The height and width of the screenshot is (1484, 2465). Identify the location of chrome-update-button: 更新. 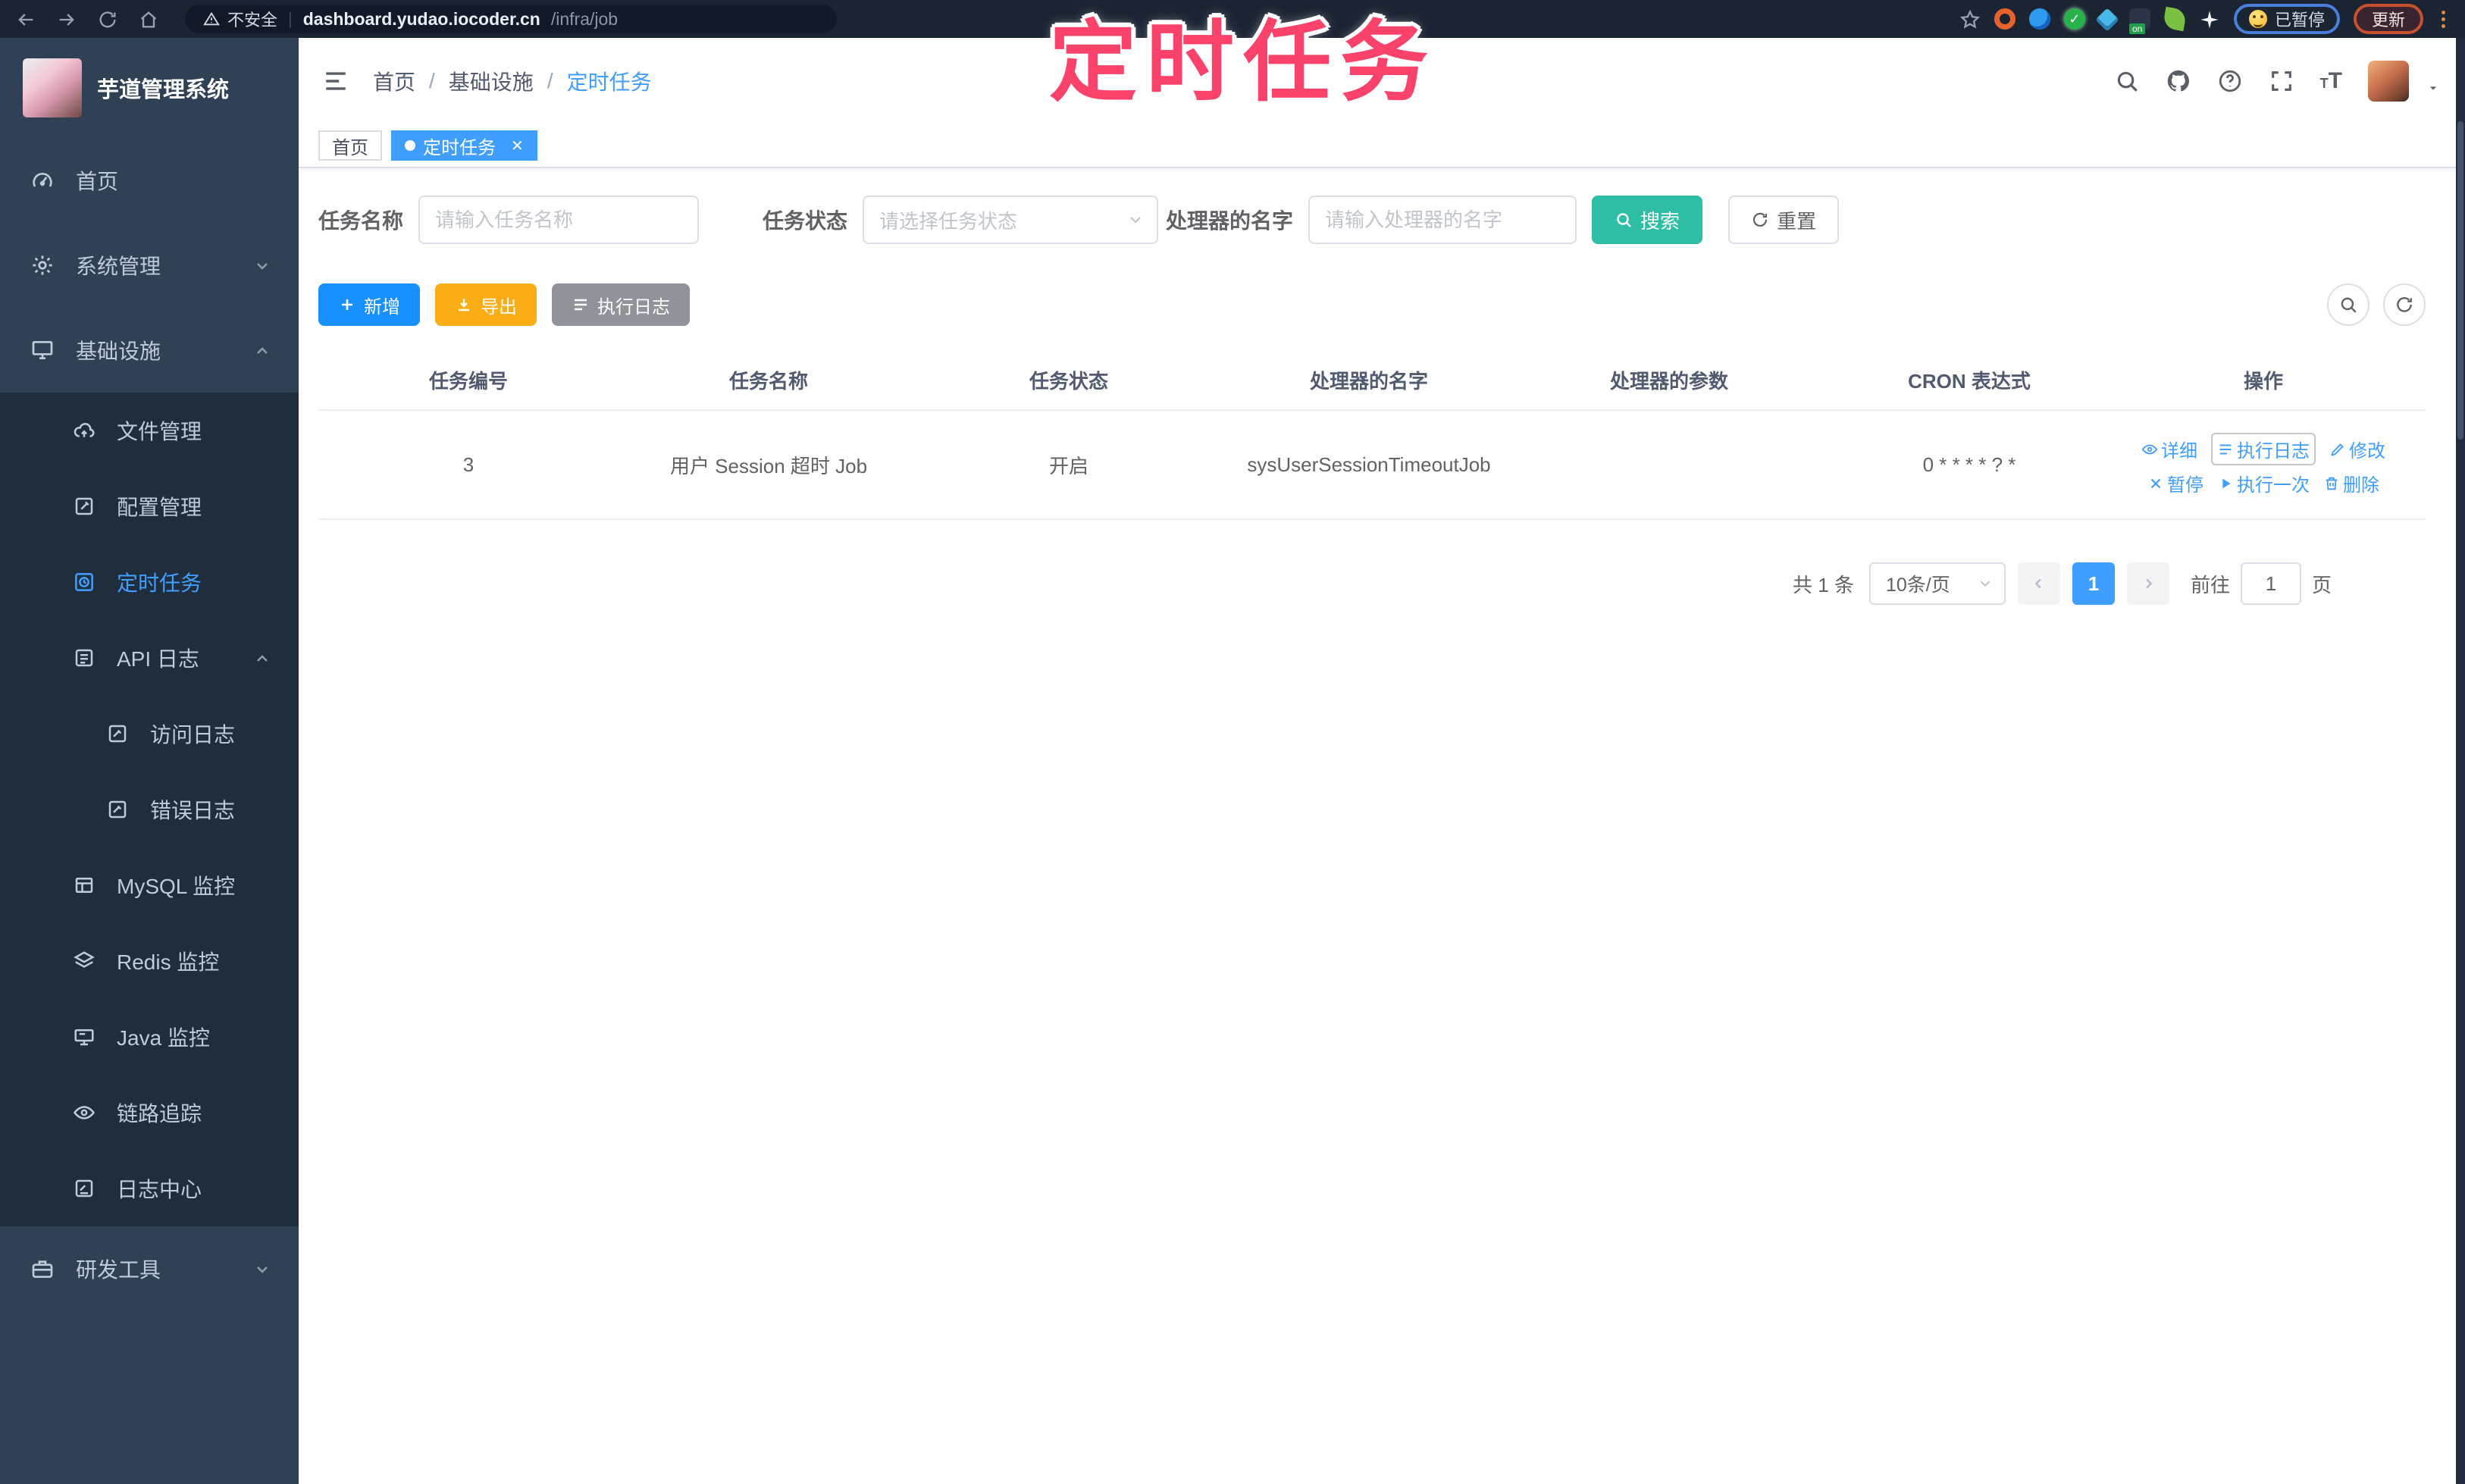
(2388, 19).